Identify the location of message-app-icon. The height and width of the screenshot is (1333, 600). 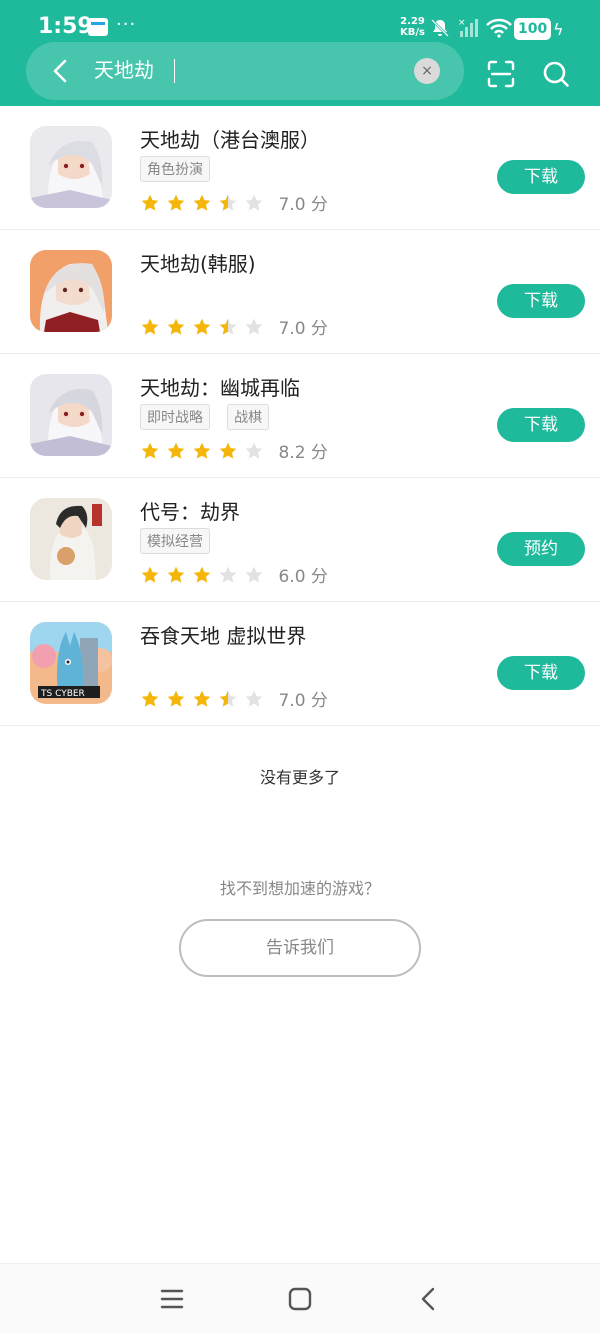
(98, 27).